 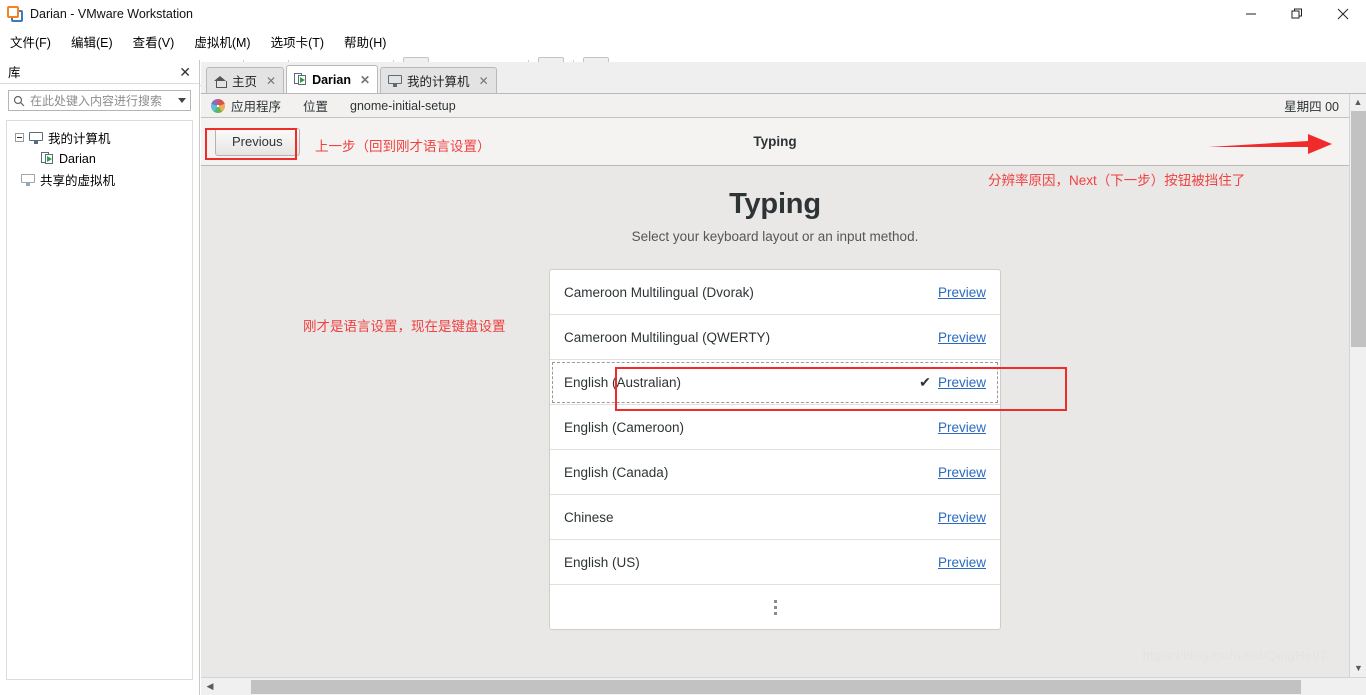 What do you see at coordinates (775, 292) in the screenshot?
I see `list-item: Cameroon Multilingual (Dvorak) Preview` at bounding box center [775, 292].